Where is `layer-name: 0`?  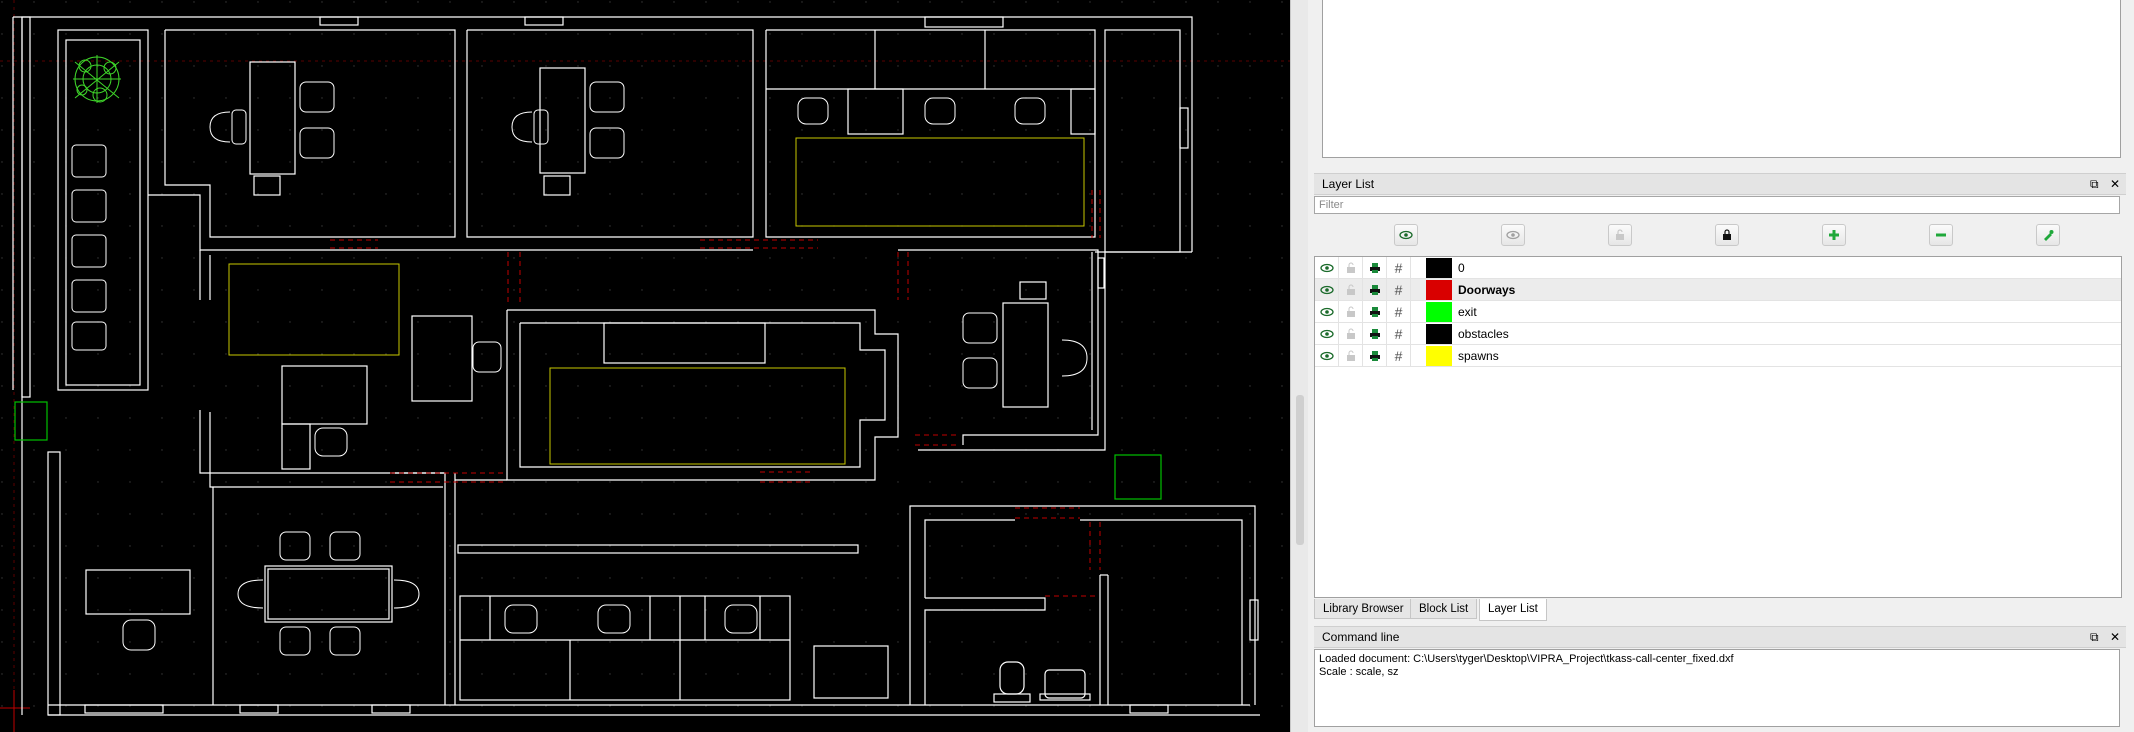
layer-name: 0 is located at coordinates (1461, 268).